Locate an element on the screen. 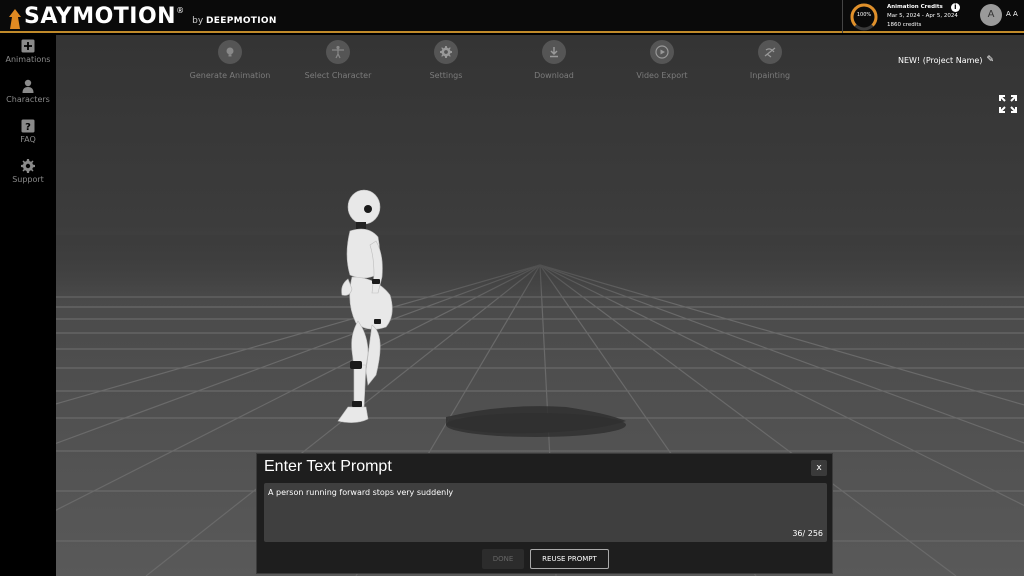 Image resolution: width=1024 pixels, height=576 pixels. tool-label: Inpainting is located at coordinates (770, 75).